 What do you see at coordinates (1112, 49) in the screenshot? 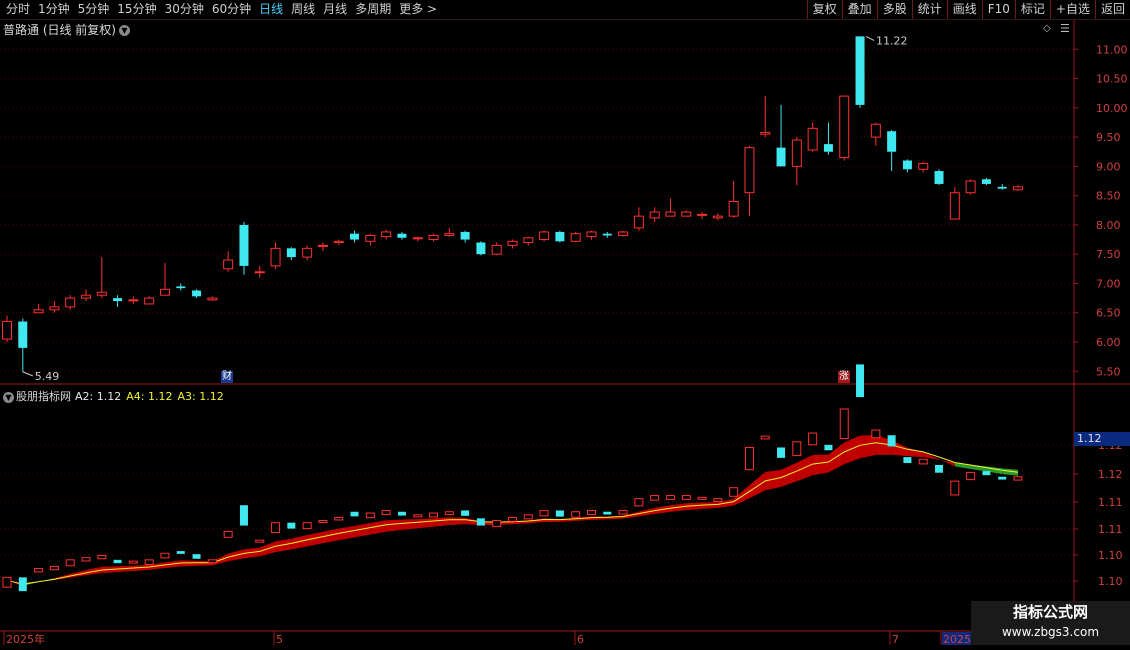
I see `price-axis-label: 11.00` at bounding box center [1112, 49].